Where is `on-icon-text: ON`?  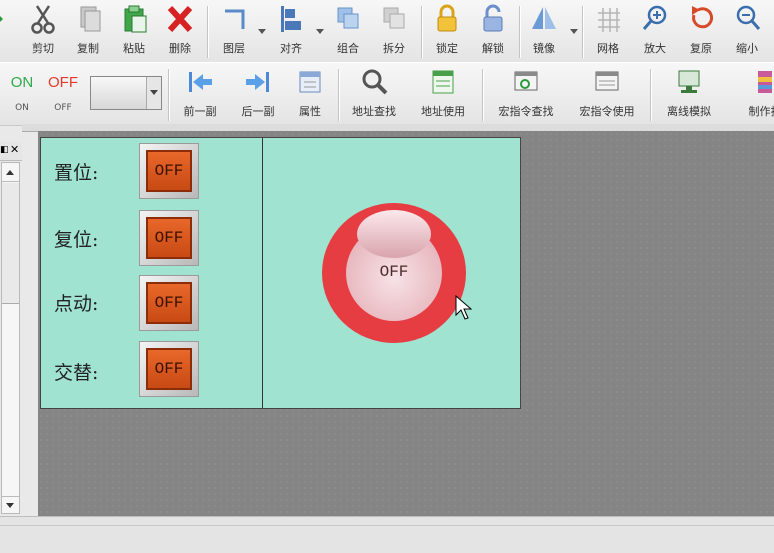
on-icon-text: ON is located at coordinates (22, 82).